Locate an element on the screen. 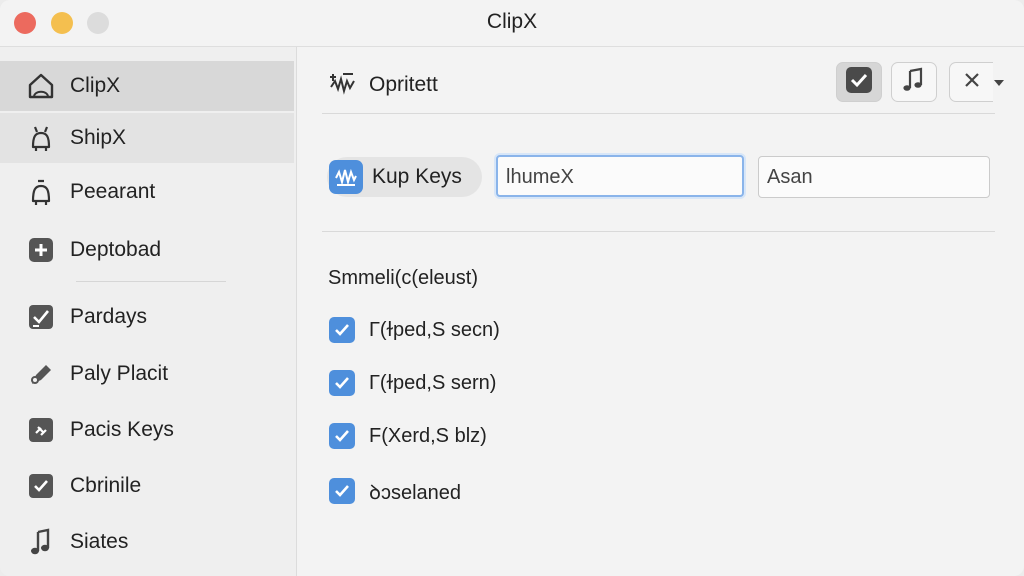  checkbox-row: Г(ɫped,S sern) is located at coordinates (412, 383).